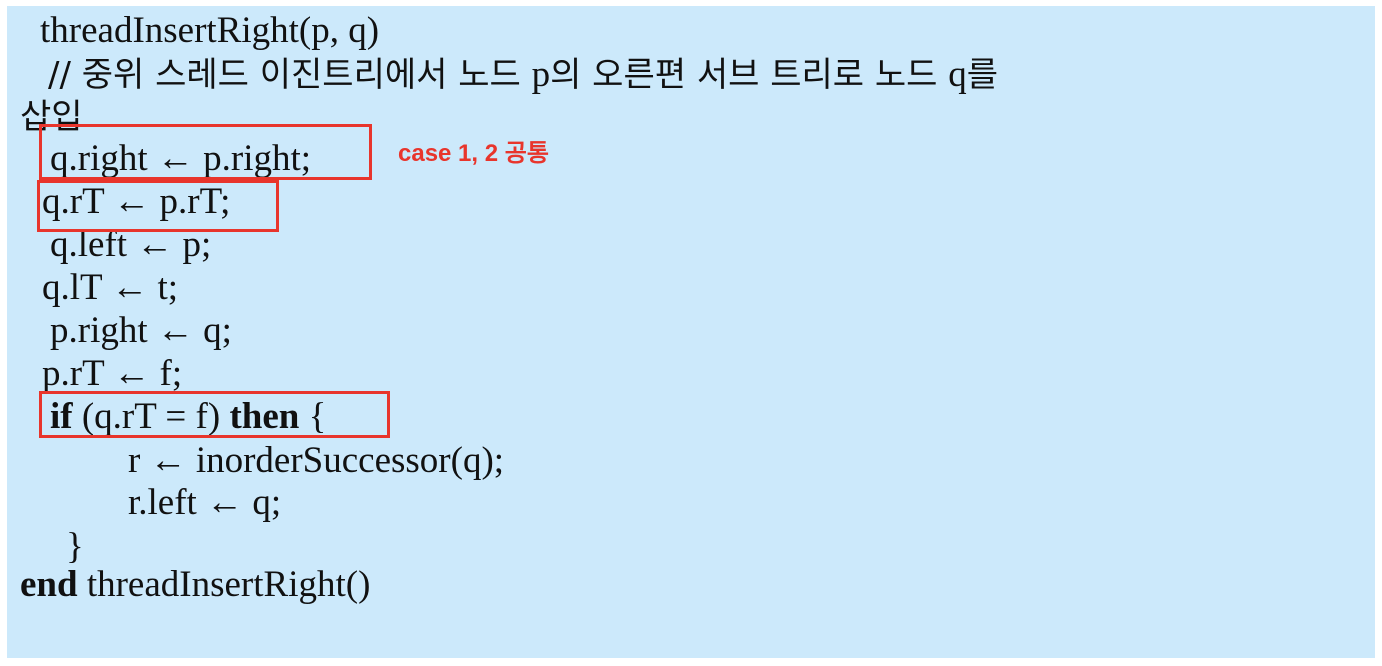 The height and width of the screenshot is (666, 1382). I want to click on case-annotation: case 1, 2 공통, so click(473, 153).